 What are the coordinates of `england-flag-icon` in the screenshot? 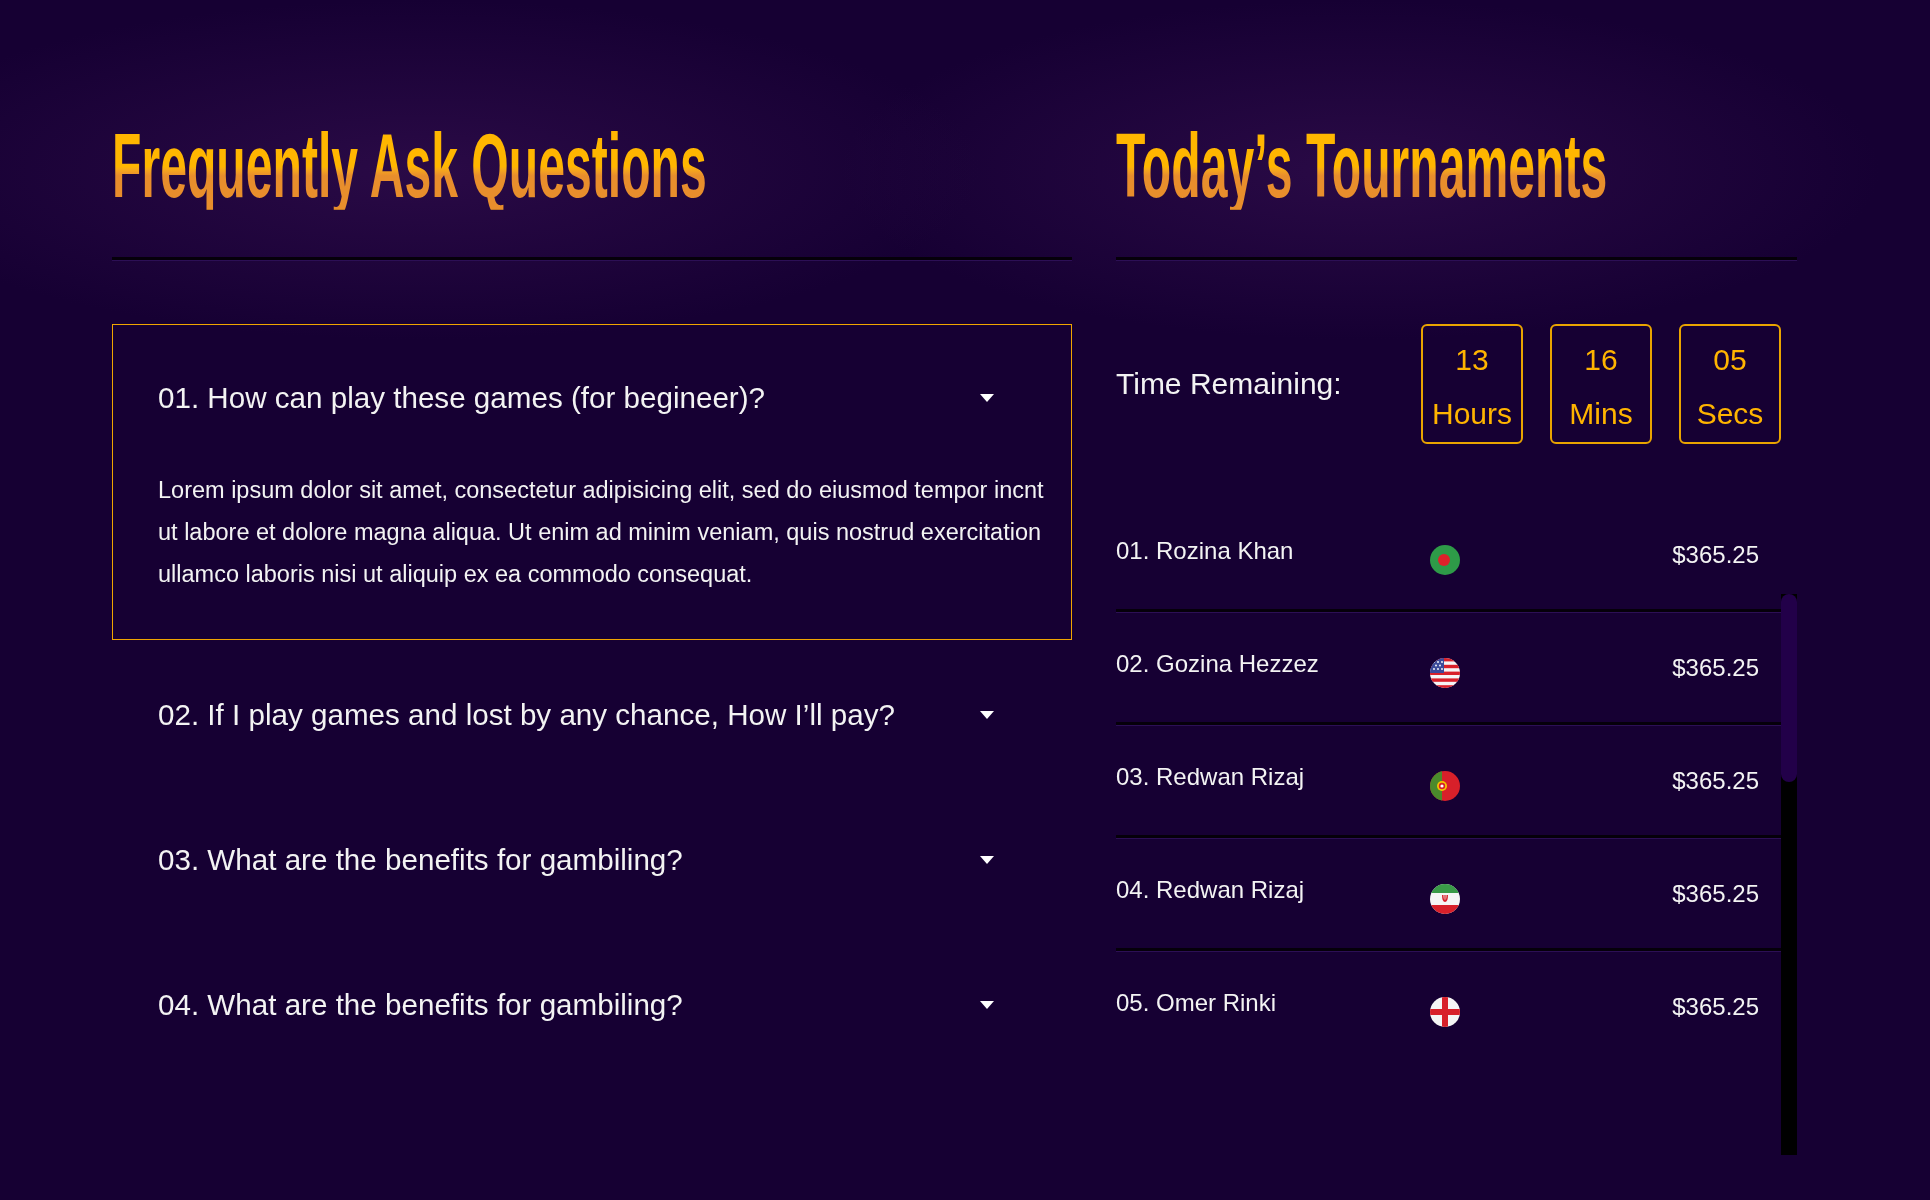 It's located at (1445, 1012).